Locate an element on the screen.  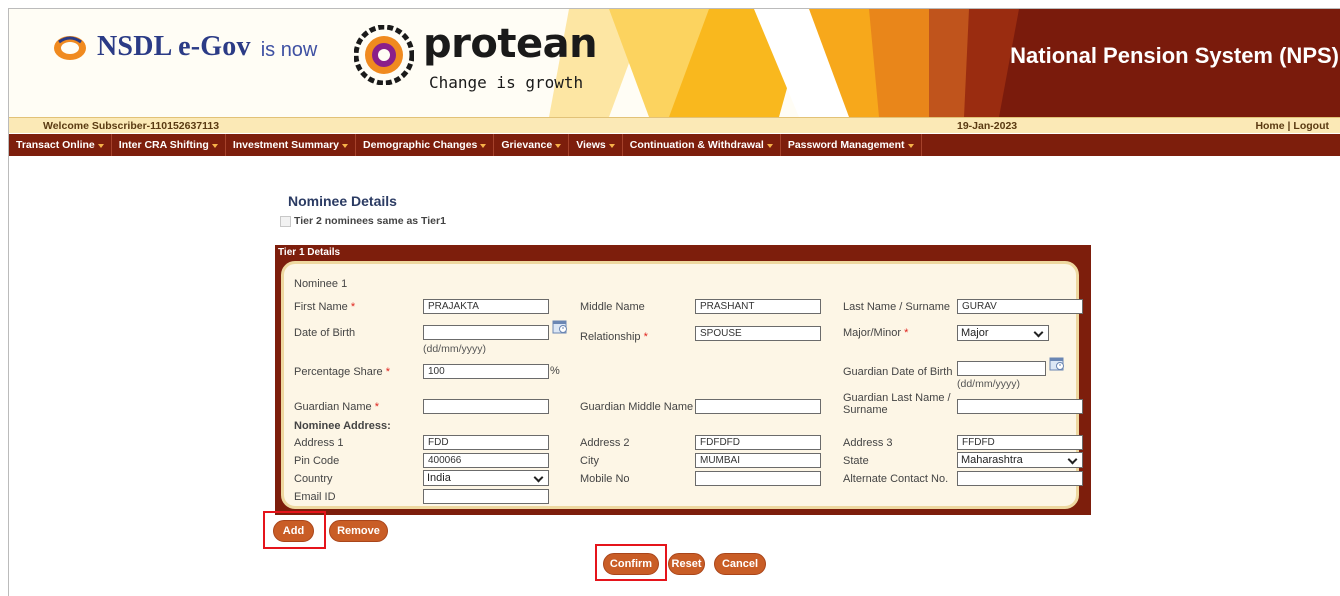
guardian-dob-format-hint: (dd/mm/yyyy) is located at coordinates (988, 384).